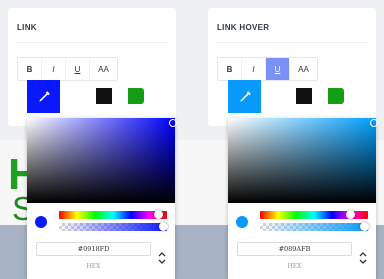 The height and width of the screenshot is (279, 384). What do you see at coordinates (27, 27) in the screenshot?
I see `card-title: LINK` at bounding box center [27, 27].